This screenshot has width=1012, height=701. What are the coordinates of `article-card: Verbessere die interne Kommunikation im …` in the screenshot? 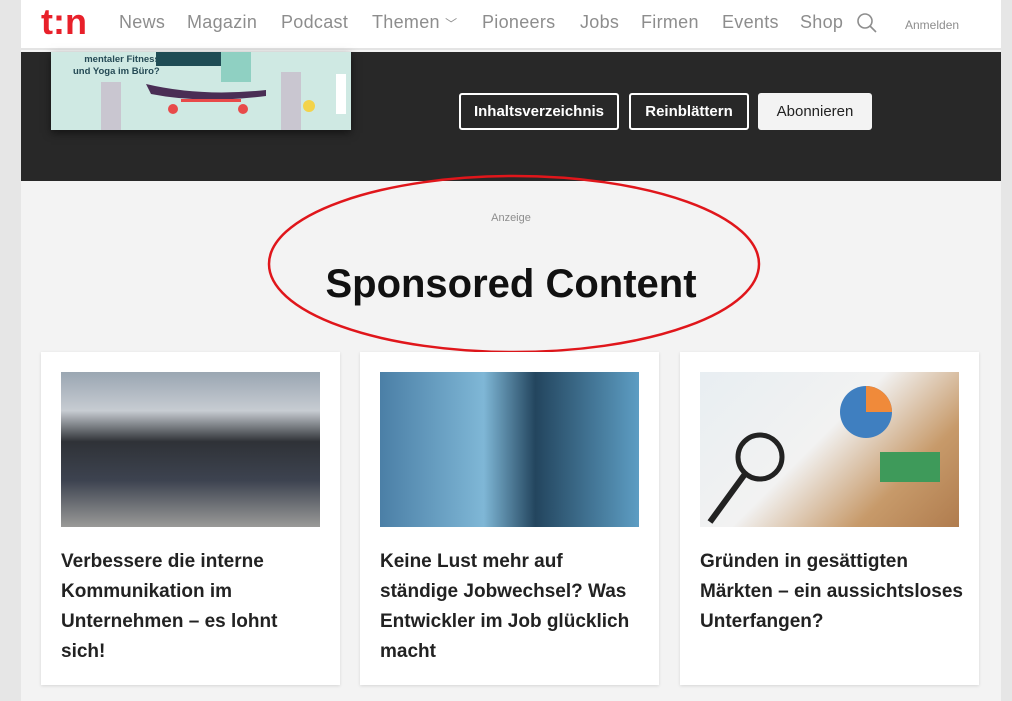 It's located at (190, 518).